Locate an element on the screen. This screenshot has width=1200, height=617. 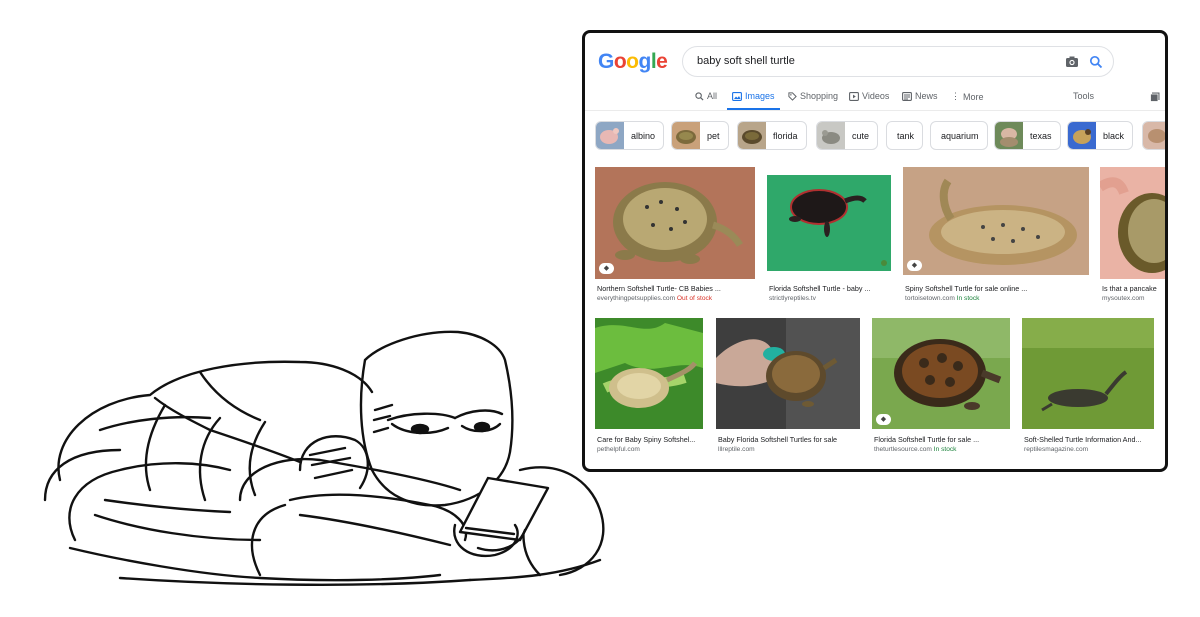
search-input: baby soft shell turtle is located at coordinates (746, 61).